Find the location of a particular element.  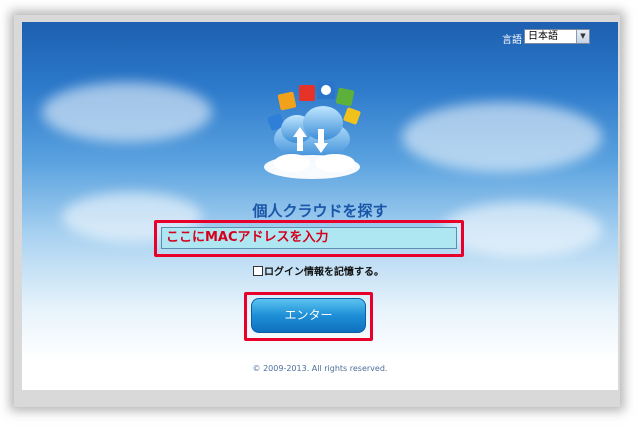

language-label: 言語 is located at coordinates (512, 40).